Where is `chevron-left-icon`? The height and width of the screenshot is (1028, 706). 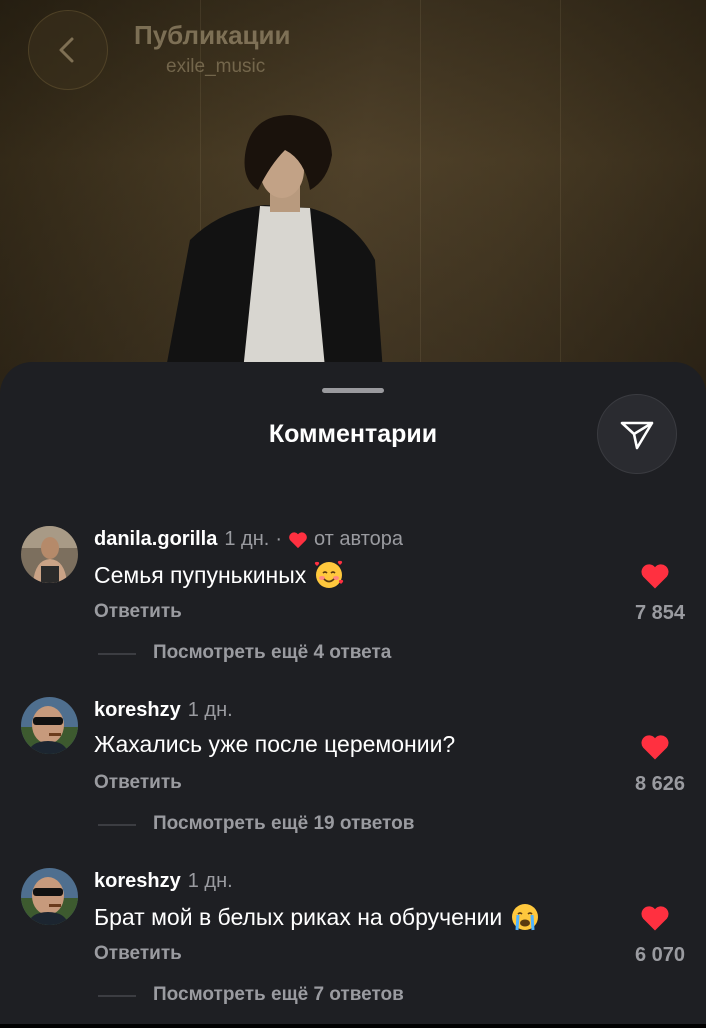 chevron-left-icon is located at coordinates (66, 50).